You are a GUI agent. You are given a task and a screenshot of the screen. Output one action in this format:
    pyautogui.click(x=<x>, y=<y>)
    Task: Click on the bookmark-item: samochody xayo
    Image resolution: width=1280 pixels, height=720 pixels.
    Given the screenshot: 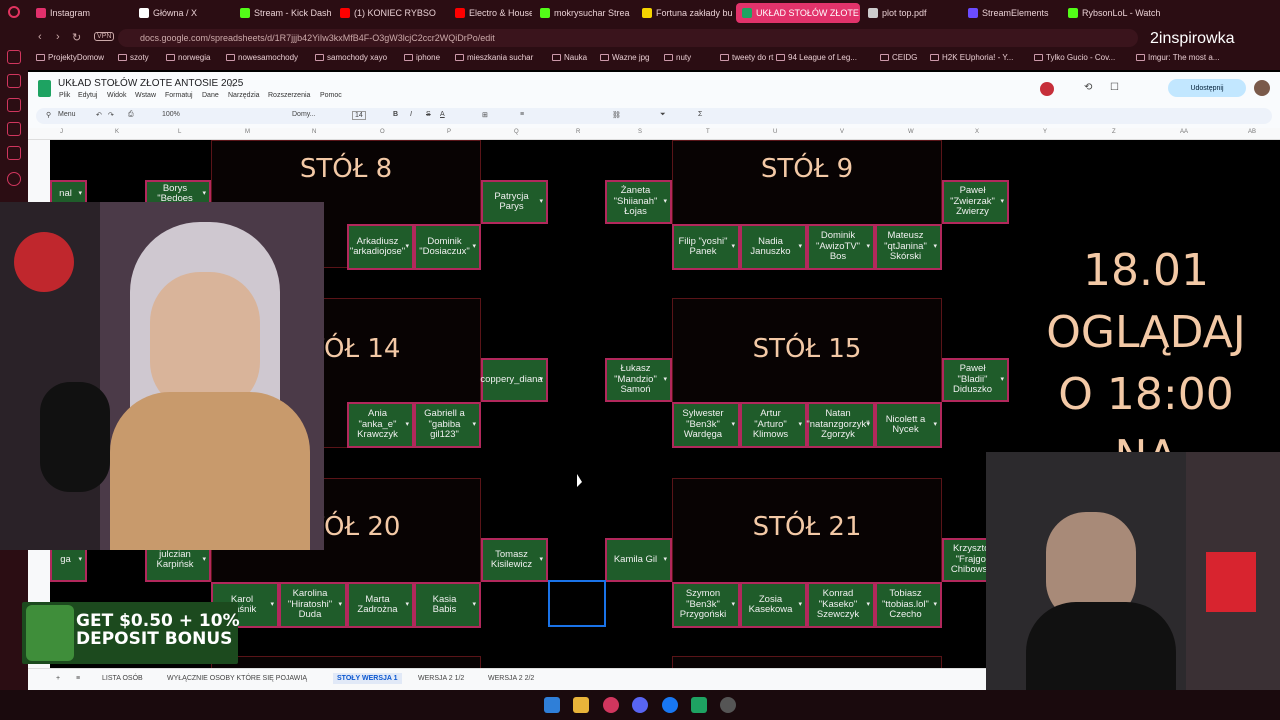 What is the action you would take?
    pyautogui.click(x=351, y=57)
    